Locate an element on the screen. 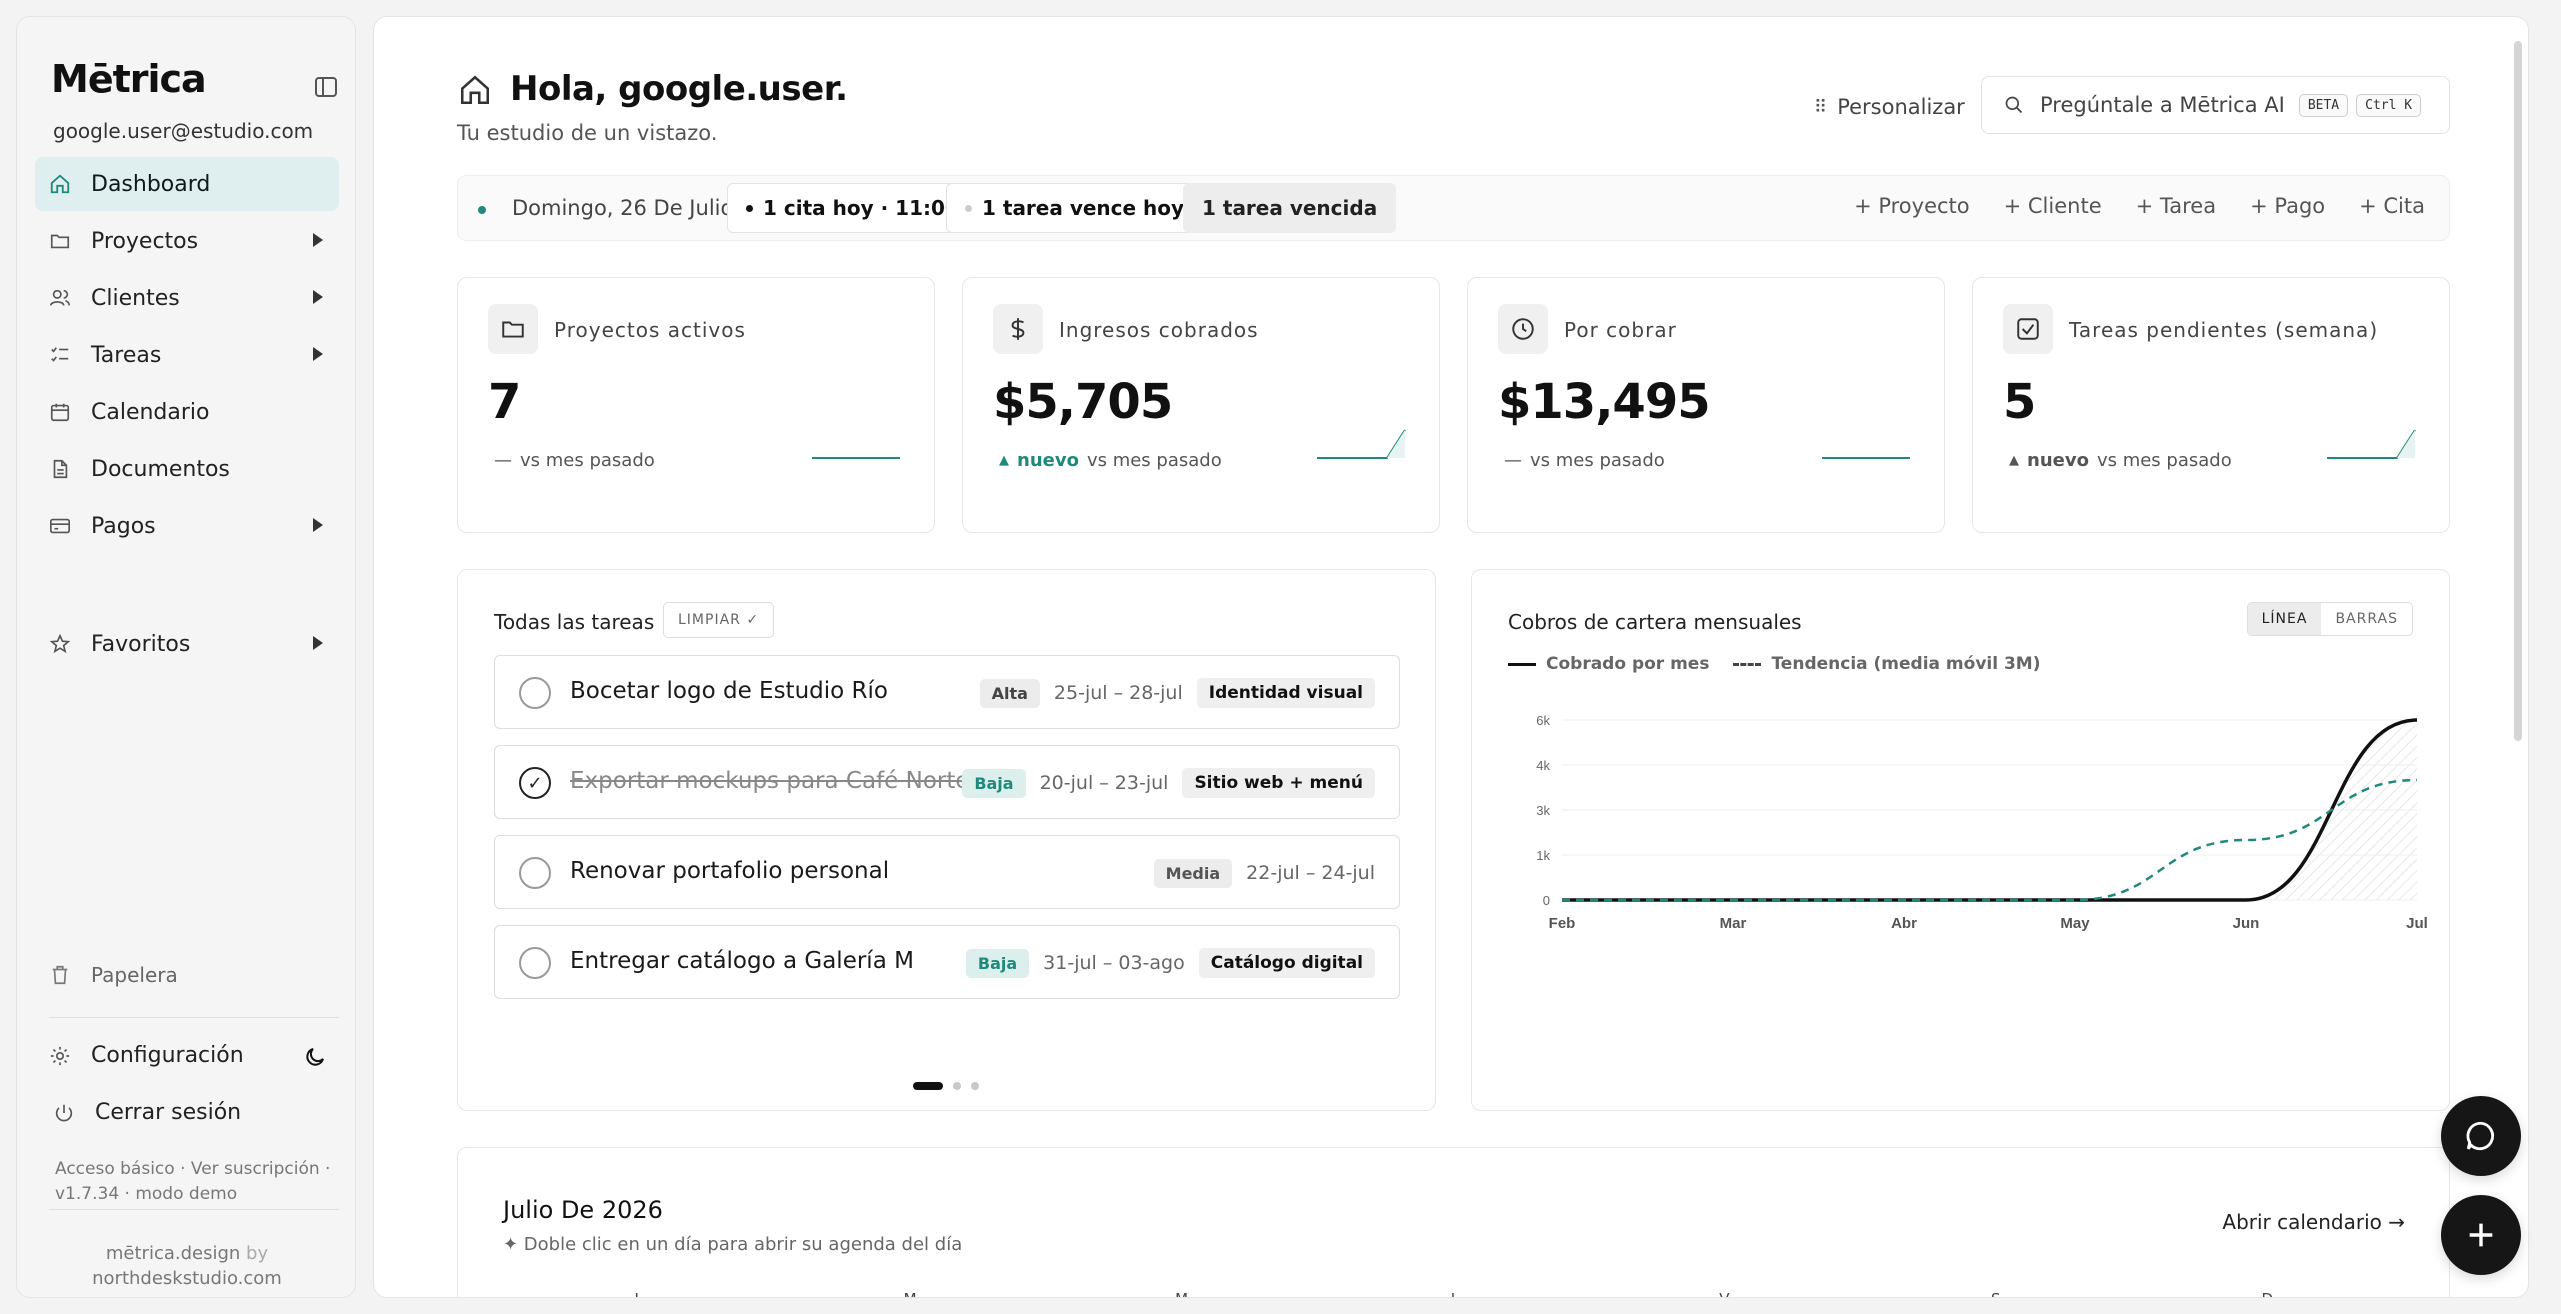 Image resolution: width=2561 pixels, height=1314 pixels. priority-badge: Media is located at coordinates (1193, 873).